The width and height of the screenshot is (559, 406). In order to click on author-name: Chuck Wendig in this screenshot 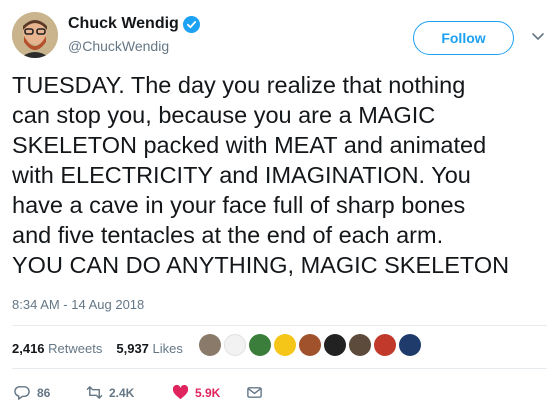, I will do `click(134, 24)`.